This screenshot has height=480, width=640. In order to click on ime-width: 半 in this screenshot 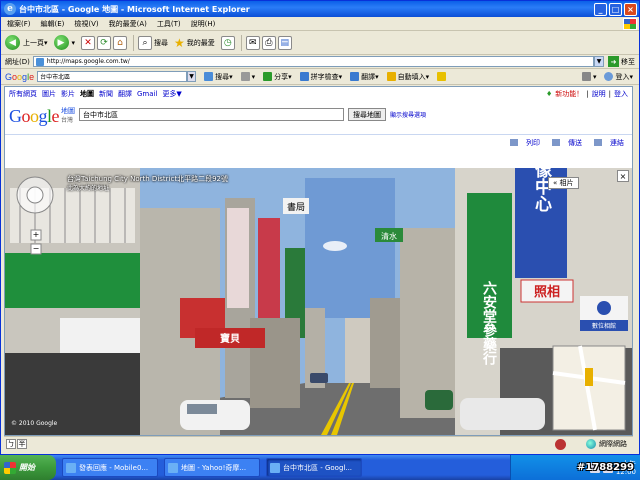, I will do `click(22, 444)`.